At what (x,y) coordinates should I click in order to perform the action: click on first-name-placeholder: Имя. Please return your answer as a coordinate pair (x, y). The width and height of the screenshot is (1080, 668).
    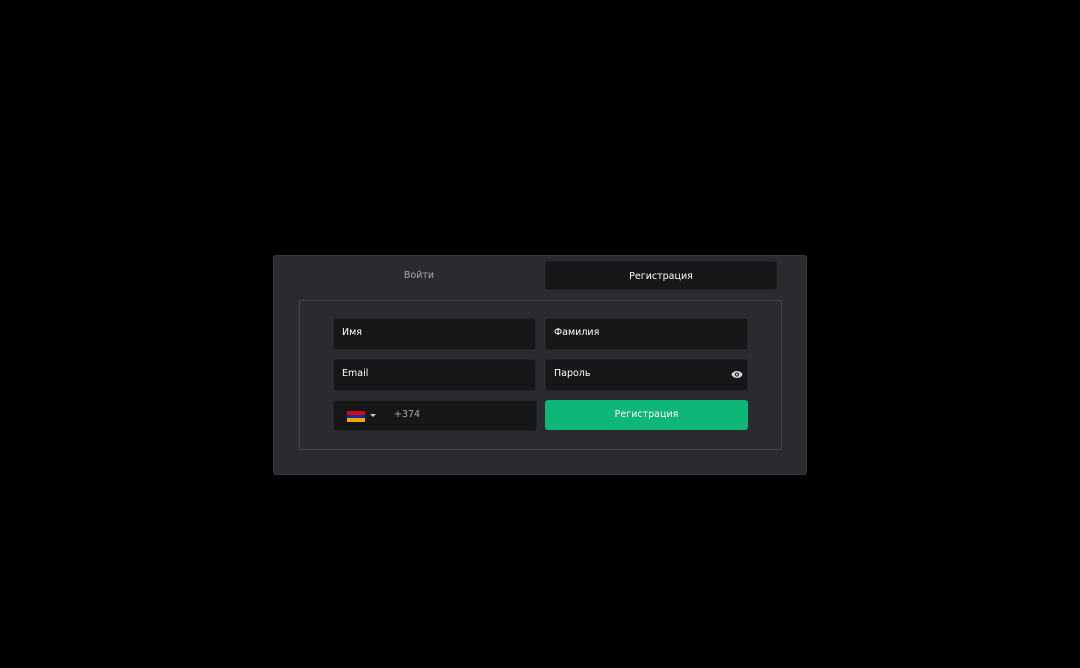
    Looking at the image, I should click on (352, 332).